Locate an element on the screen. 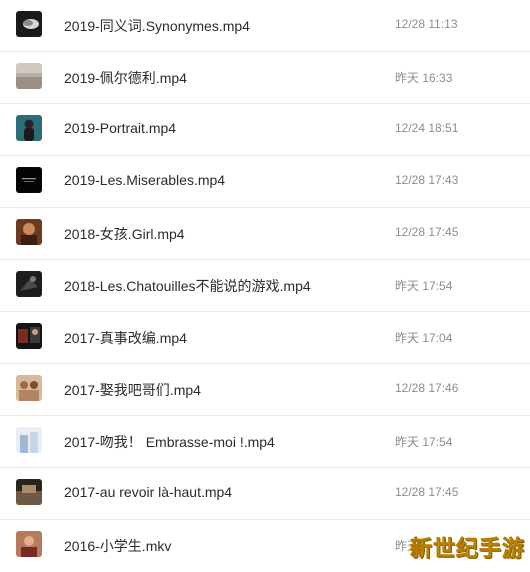 The width and height of the screenshot is (530, 572). file-row: 2017-真事改编.mp4 昨天 17:04 is located at coordinates (265, 338).